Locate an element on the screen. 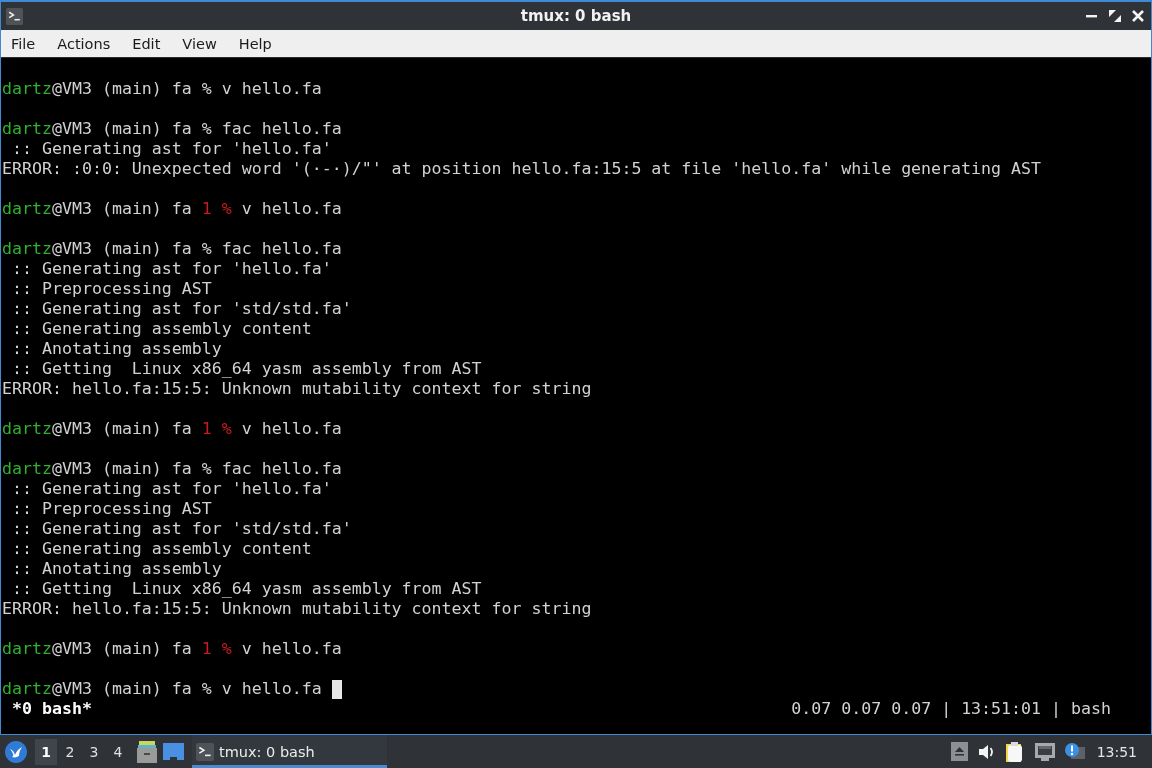 Image resolution: width=1152 pixels, height=768 pixels. bird-logo-icon is located at coordinates (16, 751).